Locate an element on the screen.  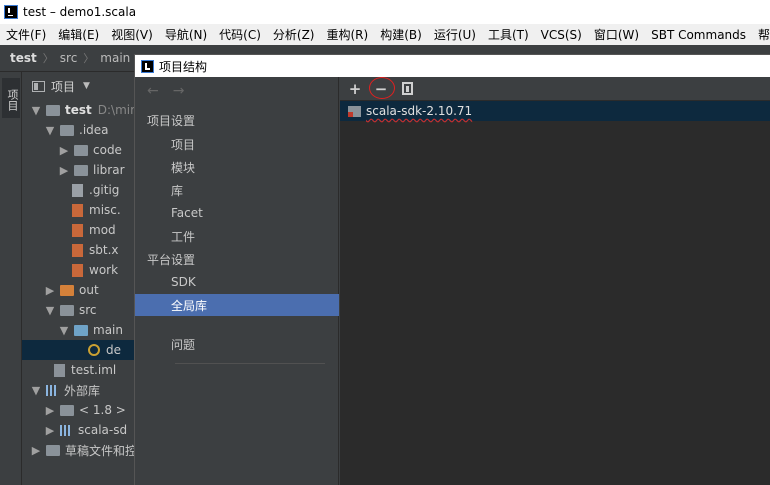
tree-item-label: misc. is located at coordinates (105, 210).